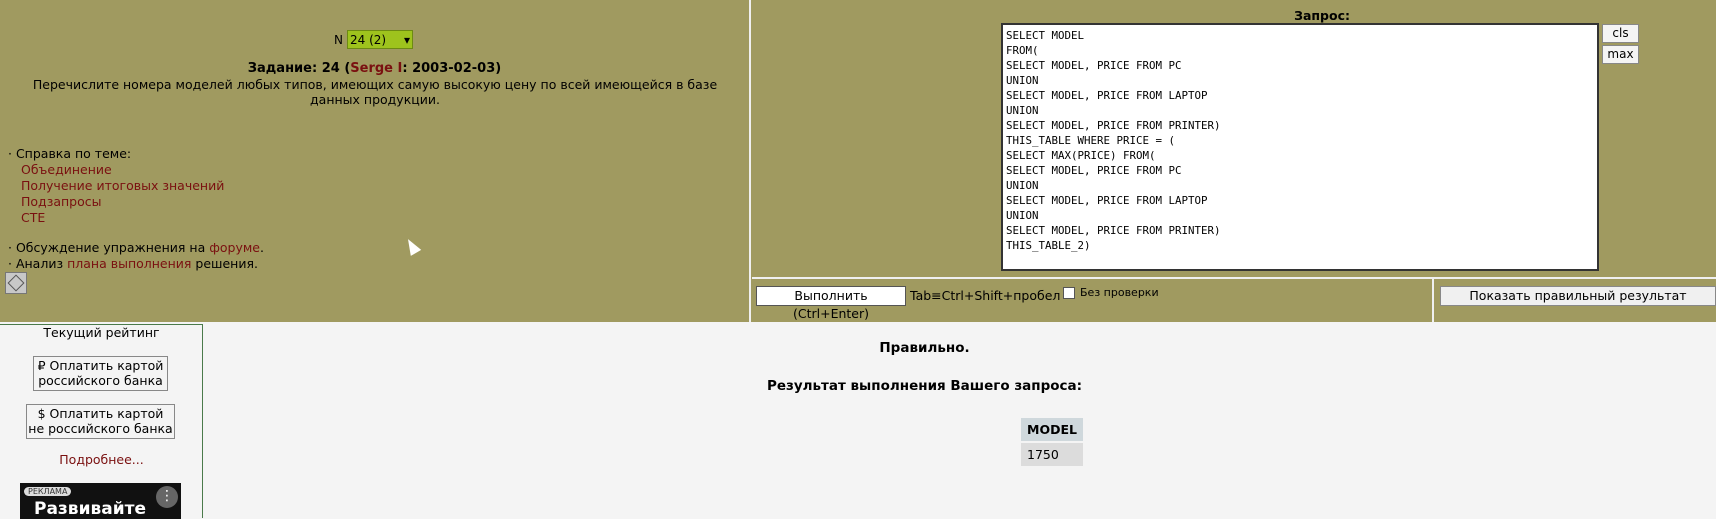 The height and width of the screenshot is (519, 1716). What do you see at coordinates (109, 247) in the screenshot?
I see `forum-prefix: · Обсуждение упражнения на` at bounding box center [109, 247].